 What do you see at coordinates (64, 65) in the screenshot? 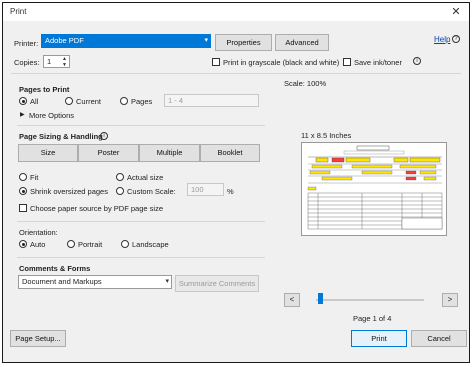
I see `stepper-down-icon: ▼` at bounding box center [64, 65].